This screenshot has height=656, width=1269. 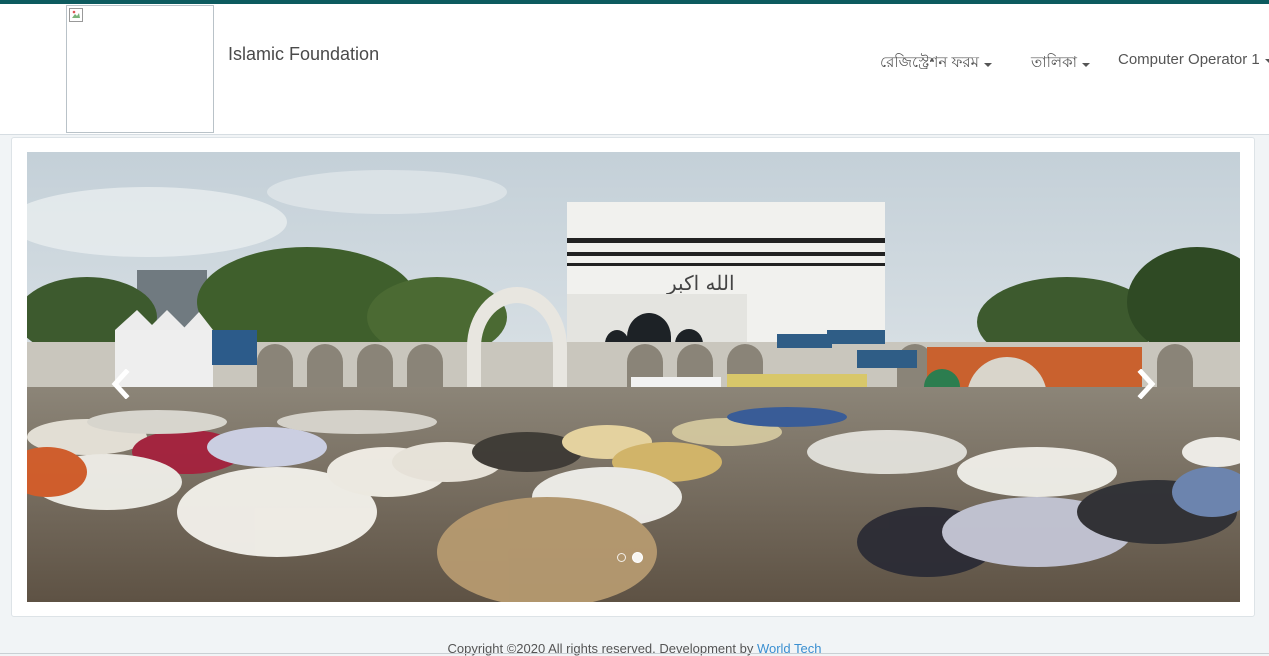 I want to click on nav-user-label: Computer Operator 1, so click(x=1189, y=59).